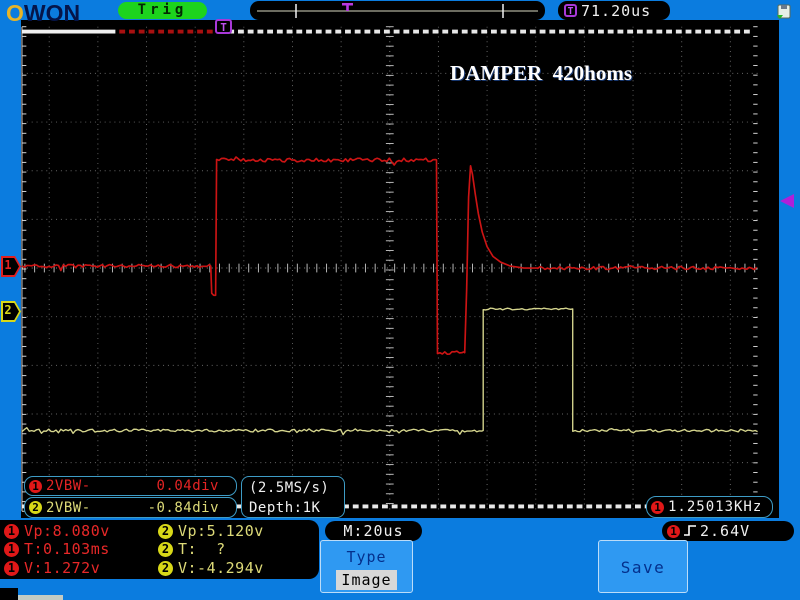 This screenshot has height=600, width=800. What do you see at coordinates (221, 568) in the screenshot?
I see `ch2-mean-value: V:-4.294v` at bounding box center [221, 568].